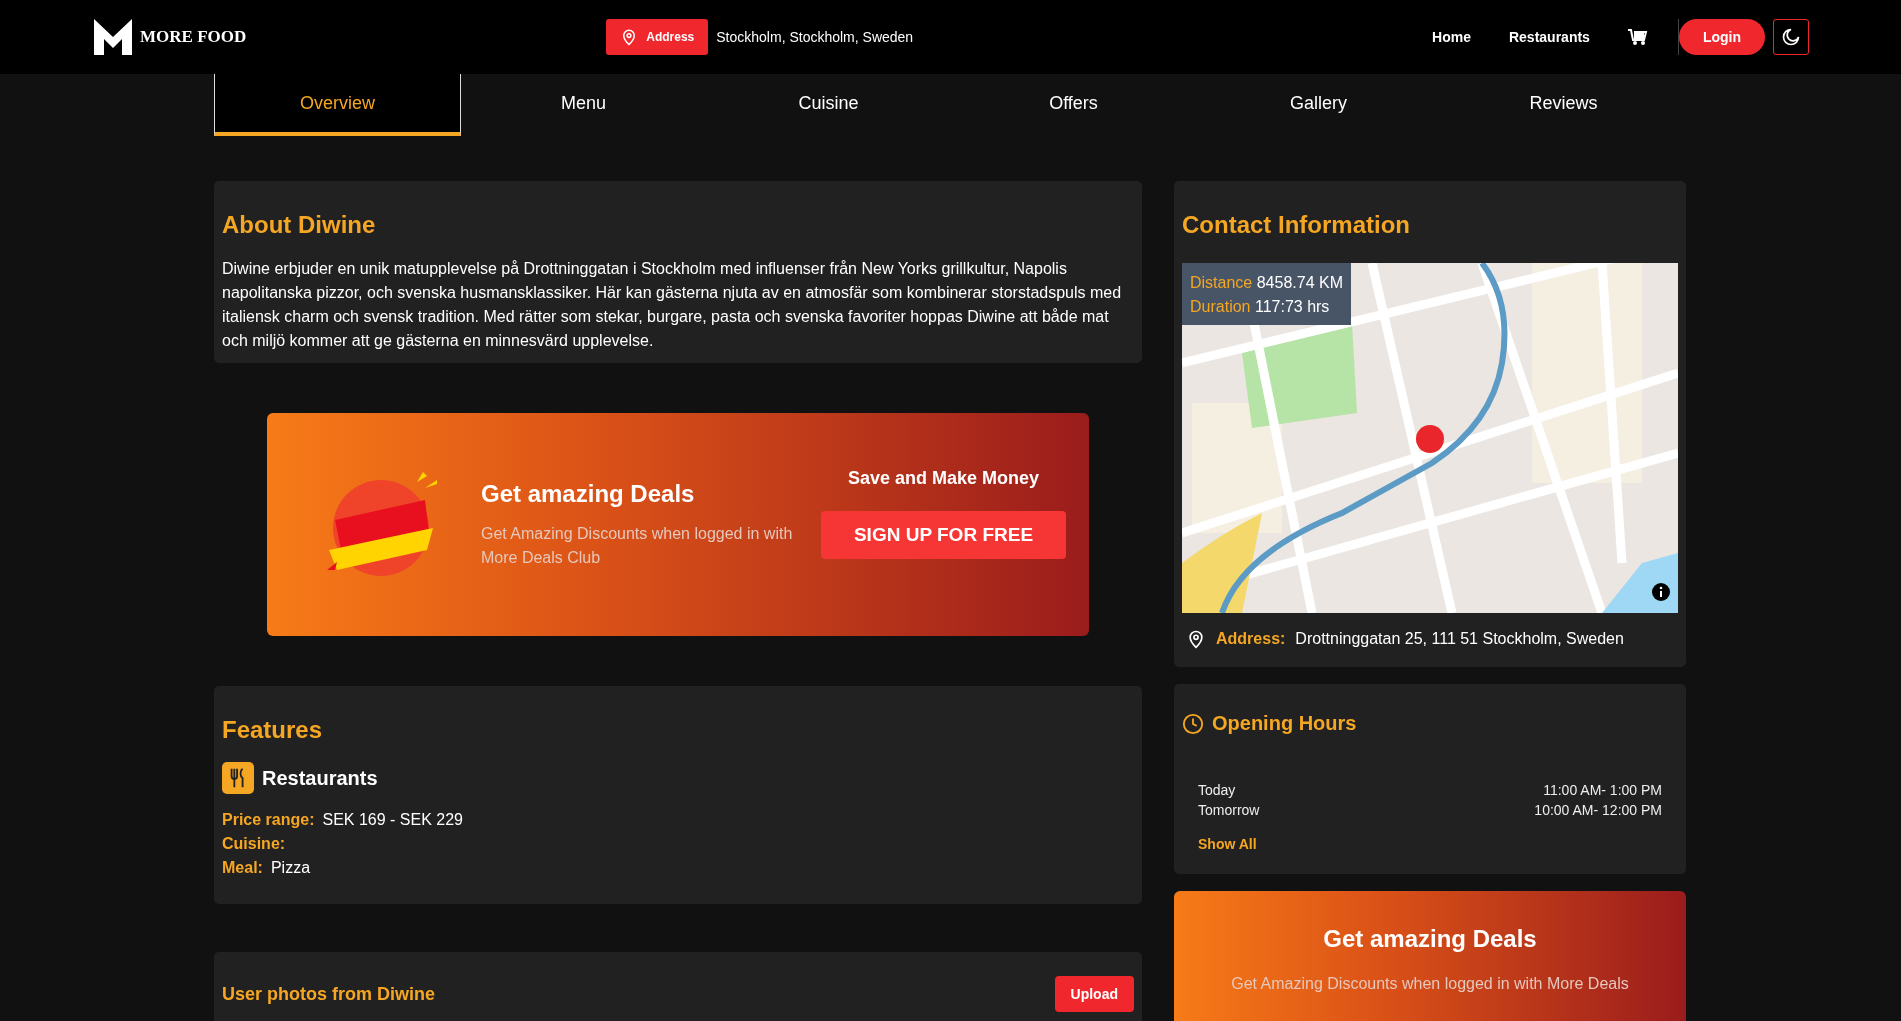  What do you see at coordinates (1229, 810) in the screenshot?
I see `day-label: Tomorrow` at bounding box center [1229, 810].